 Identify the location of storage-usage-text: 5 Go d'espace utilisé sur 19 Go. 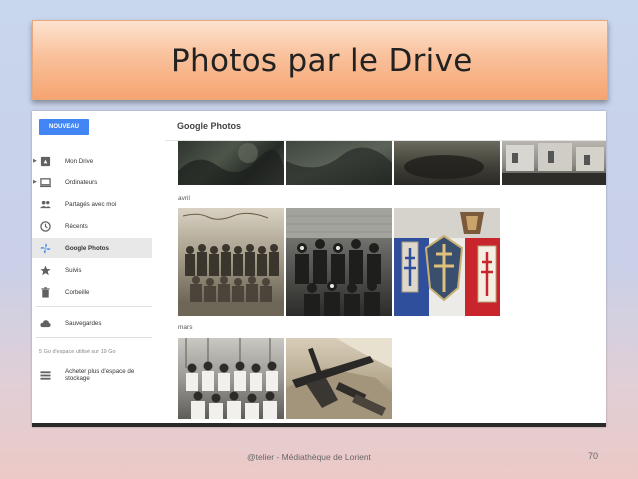
(77, 352).